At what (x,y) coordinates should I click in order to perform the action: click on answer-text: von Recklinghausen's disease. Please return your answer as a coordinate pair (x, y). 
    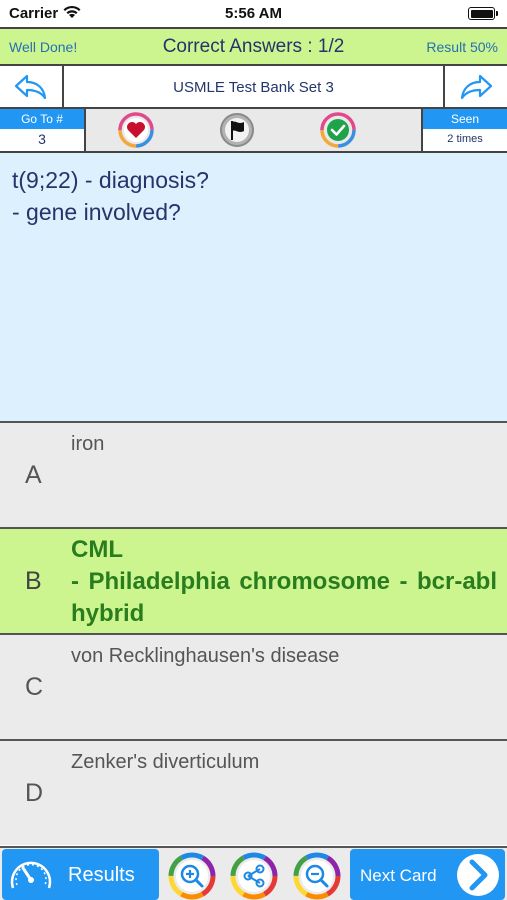
    Looking at the image, I should click on (205, 656).